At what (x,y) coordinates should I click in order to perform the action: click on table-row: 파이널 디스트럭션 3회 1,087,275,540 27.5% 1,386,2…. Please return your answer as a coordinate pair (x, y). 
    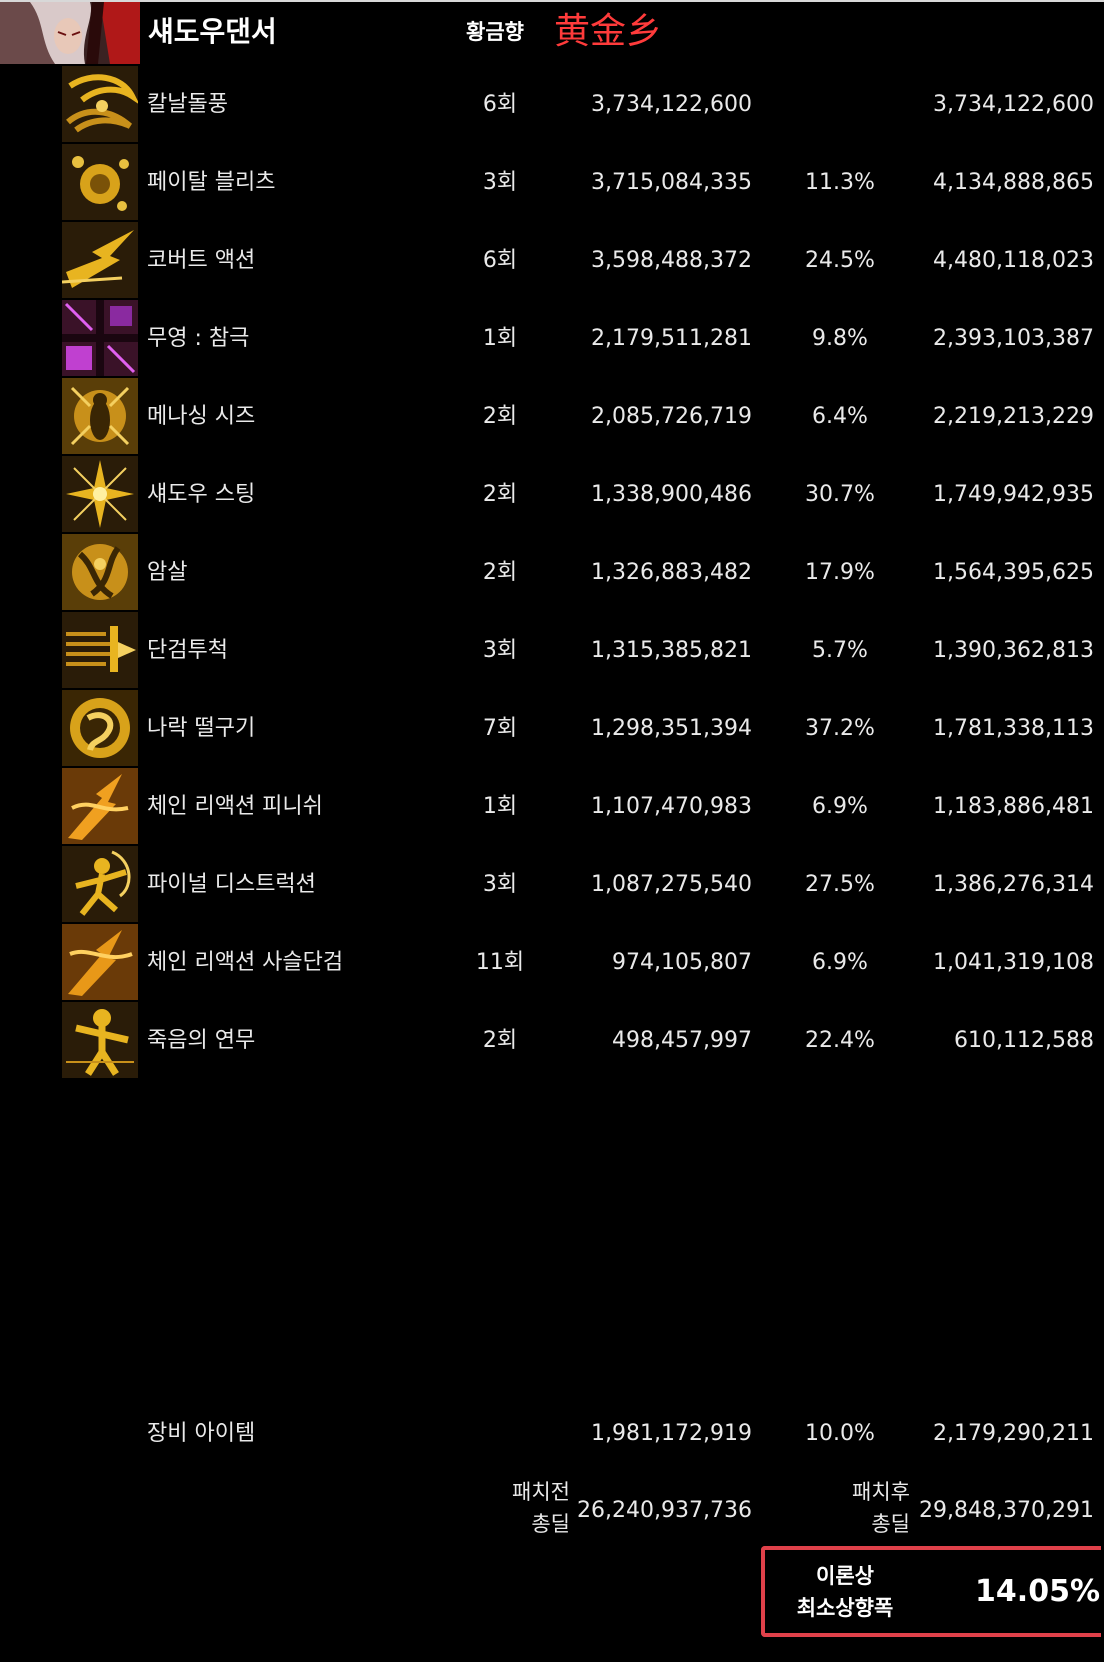
    Looking at the image, I should click on (552, 885).